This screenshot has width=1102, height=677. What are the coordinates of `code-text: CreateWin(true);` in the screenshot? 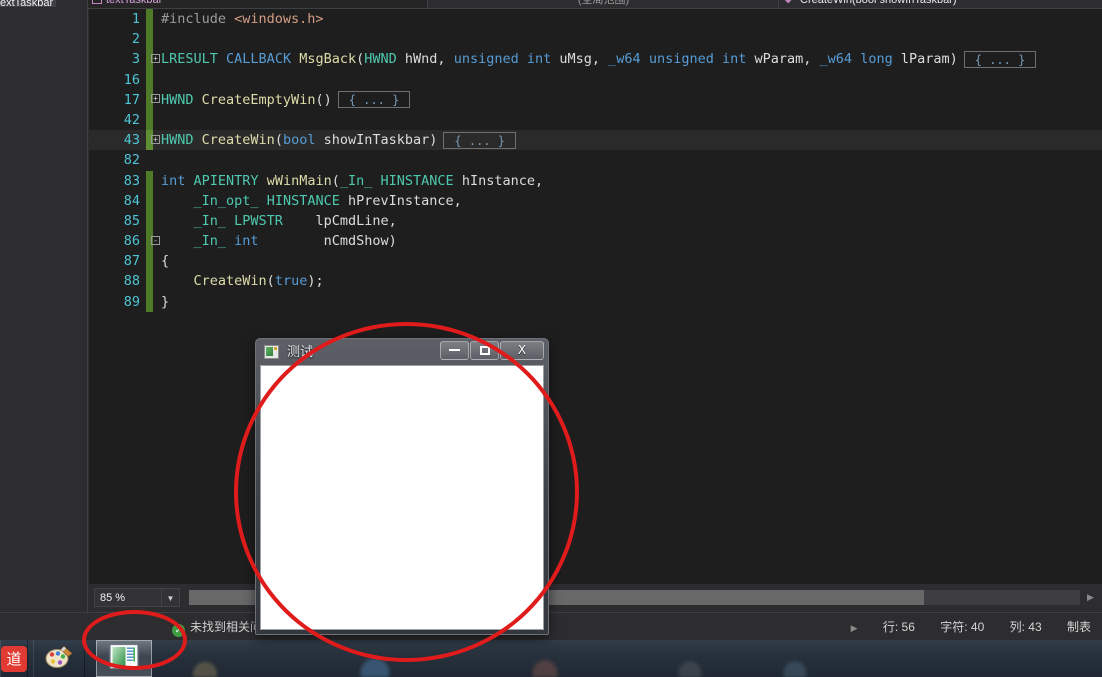 It's located at (238, 281).